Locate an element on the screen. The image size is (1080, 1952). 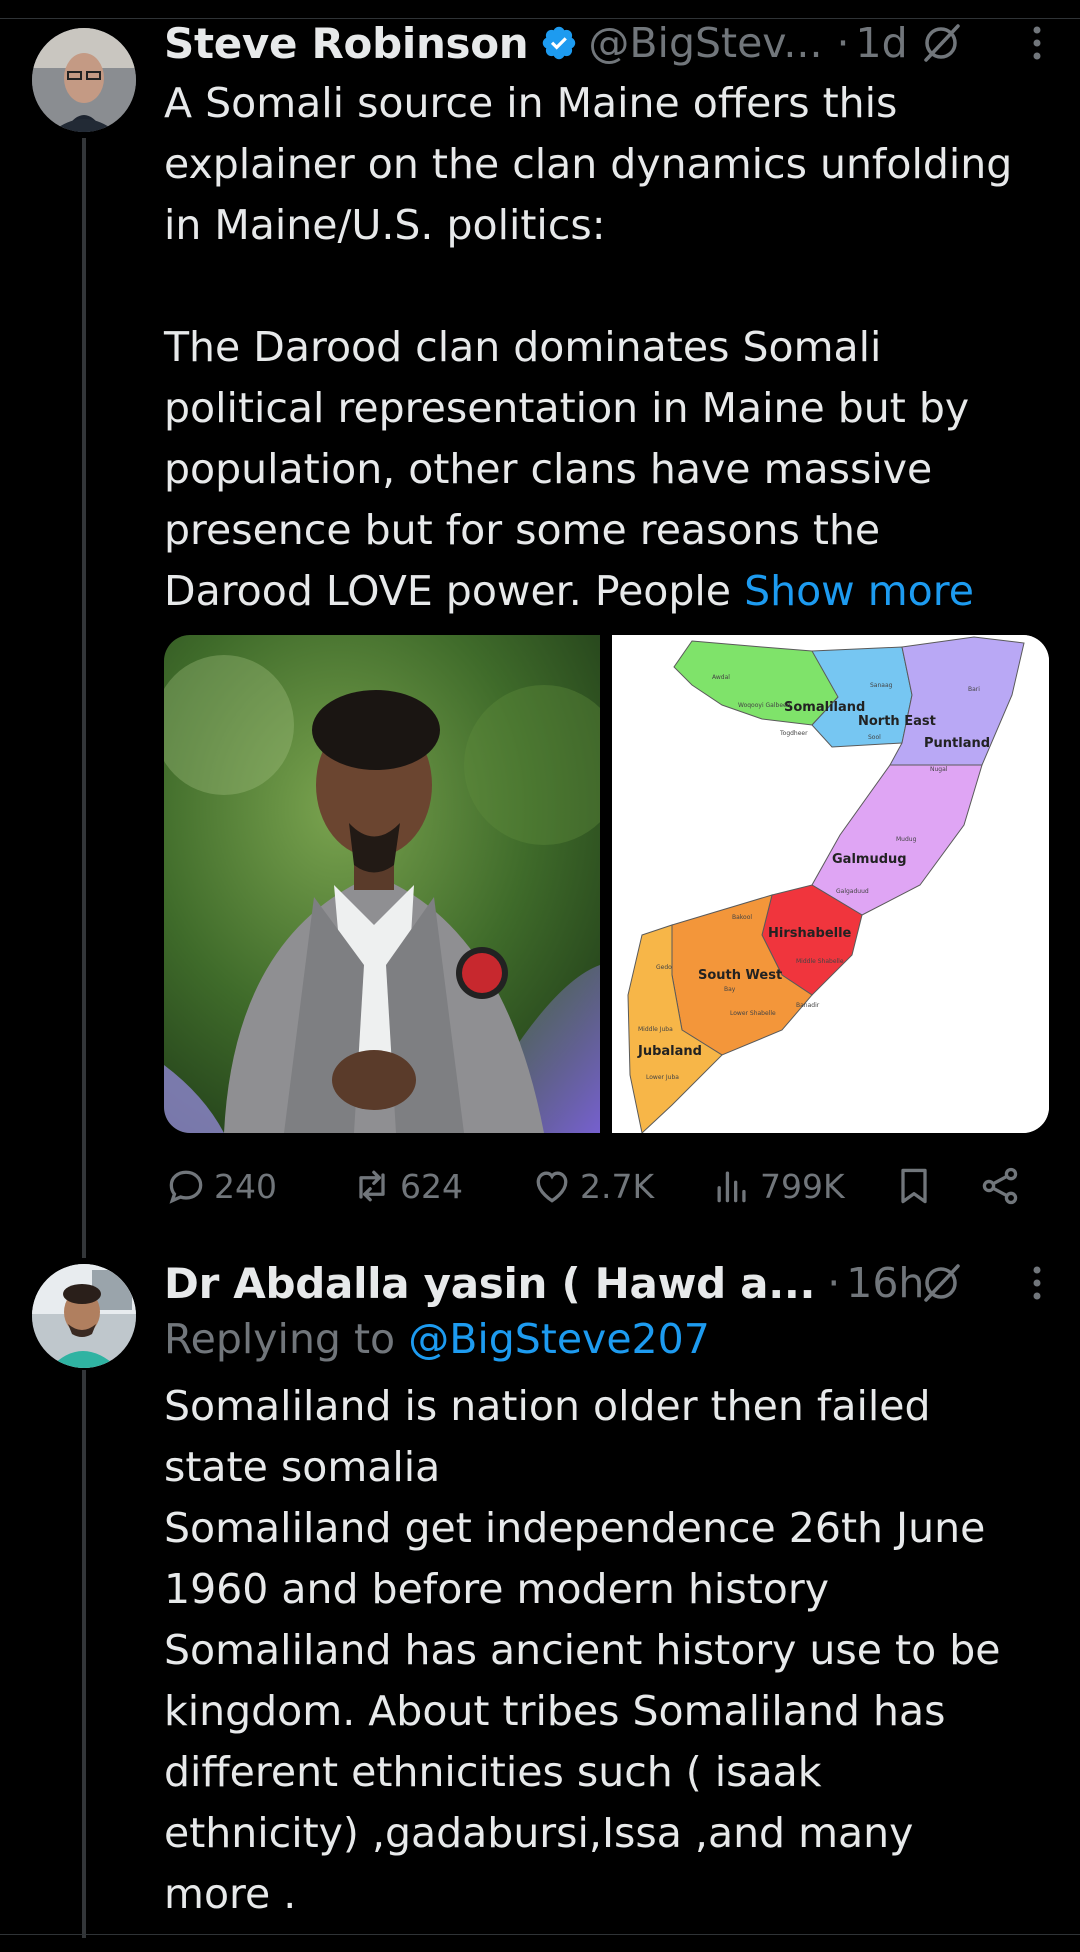
replying-to-line: Replying to @BigSteve207 is located at coordinates (604, 1339).